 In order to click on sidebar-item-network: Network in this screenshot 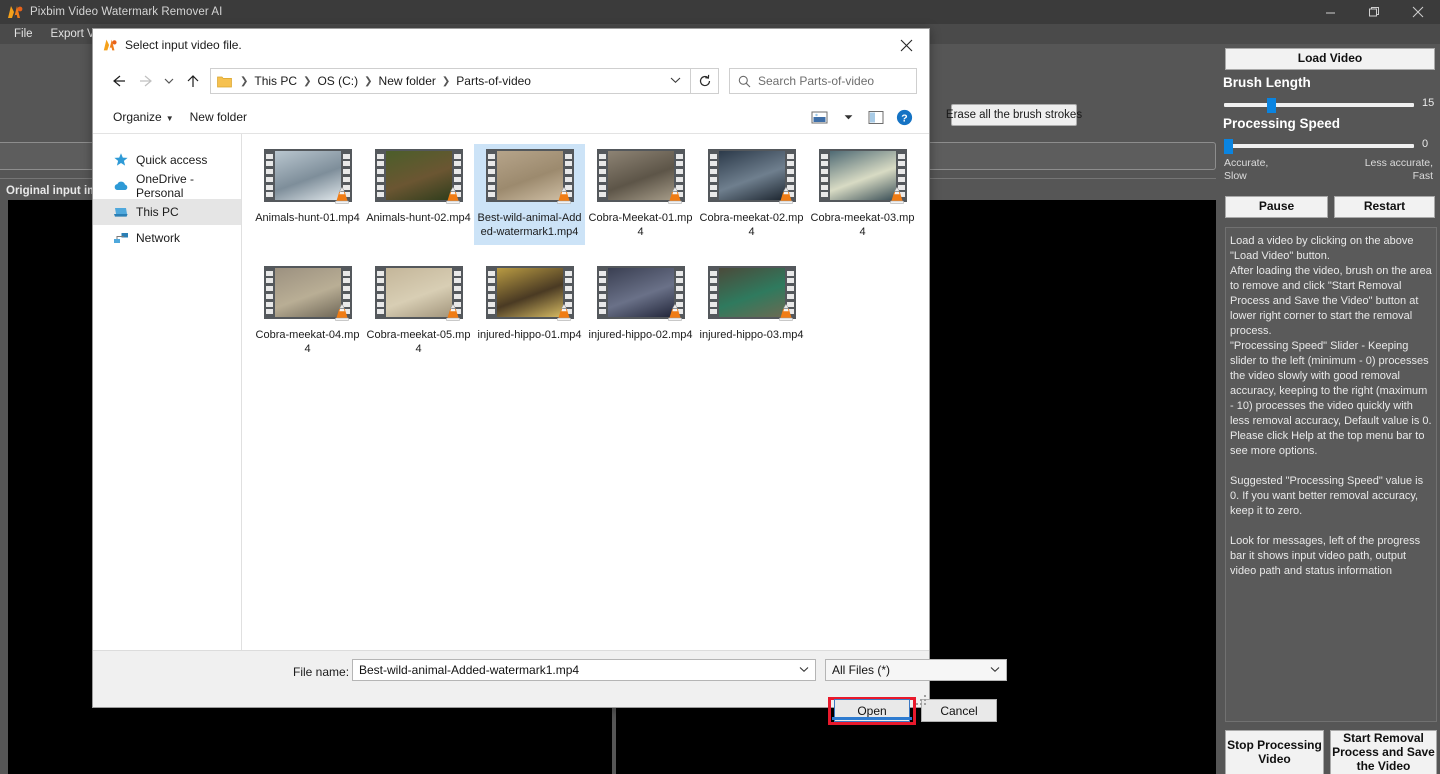, I will do `click(167, 238)`.